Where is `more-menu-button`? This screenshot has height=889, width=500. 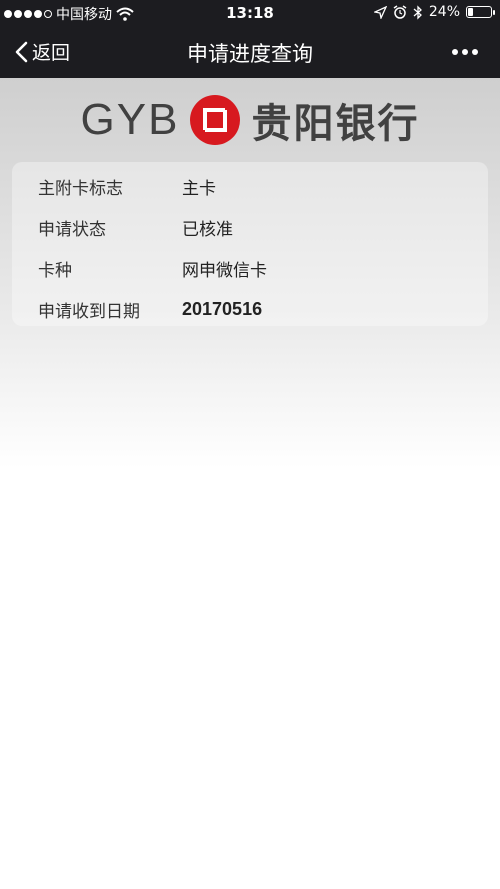 more-menu-button is located at coordinates (465, 52).